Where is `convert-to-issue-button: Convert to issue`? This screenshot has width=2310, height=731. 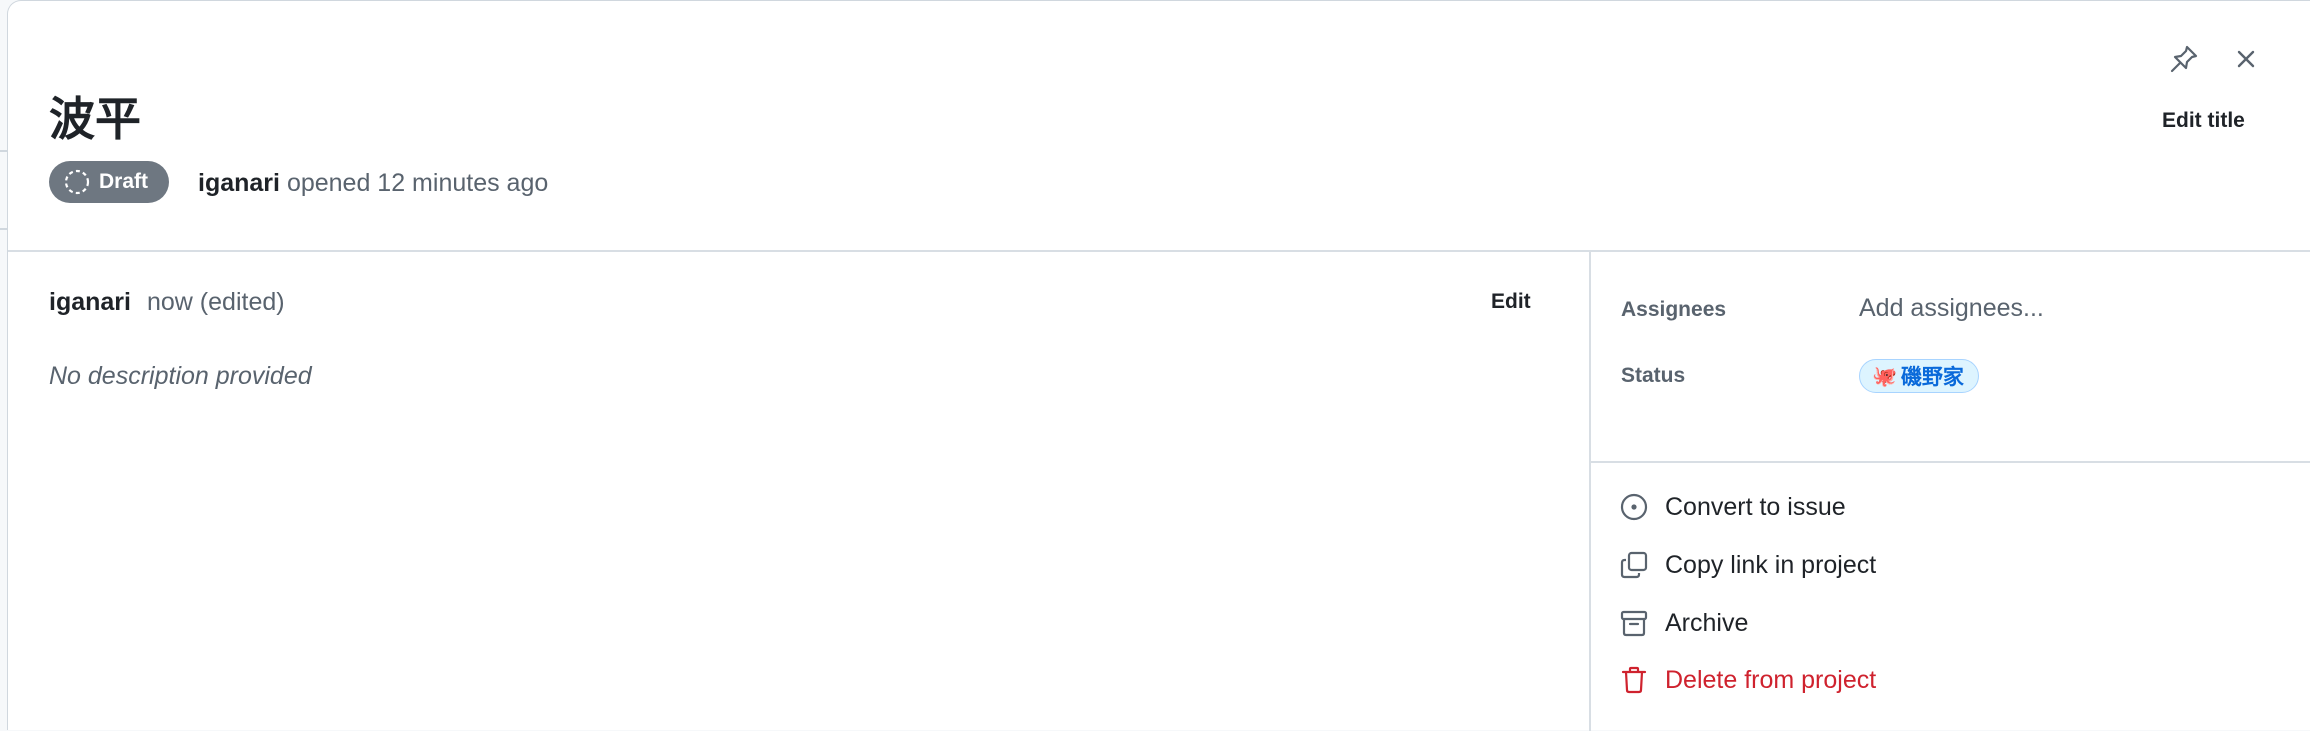
convert-to-issue-button: Convert to issue is located at coordinates (1732, 507).